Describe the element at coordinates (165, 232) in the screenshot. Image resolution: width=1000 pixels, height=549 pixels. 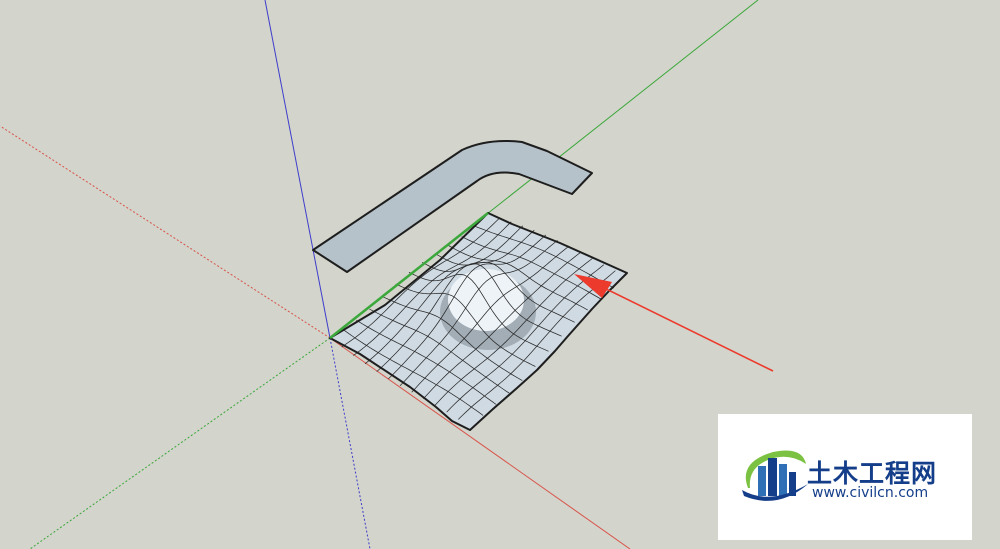
I see `red-axis-negative` at that location.